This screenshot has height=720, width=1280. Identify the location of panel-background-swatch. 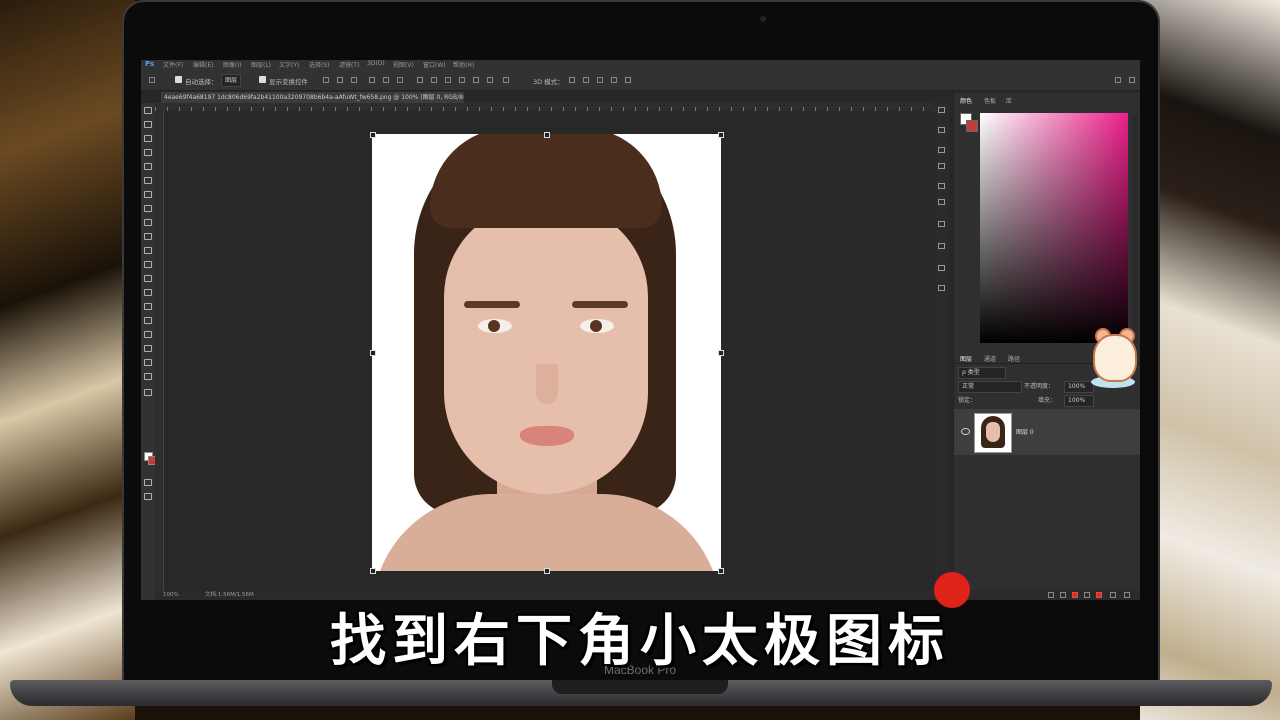
(972, 126).